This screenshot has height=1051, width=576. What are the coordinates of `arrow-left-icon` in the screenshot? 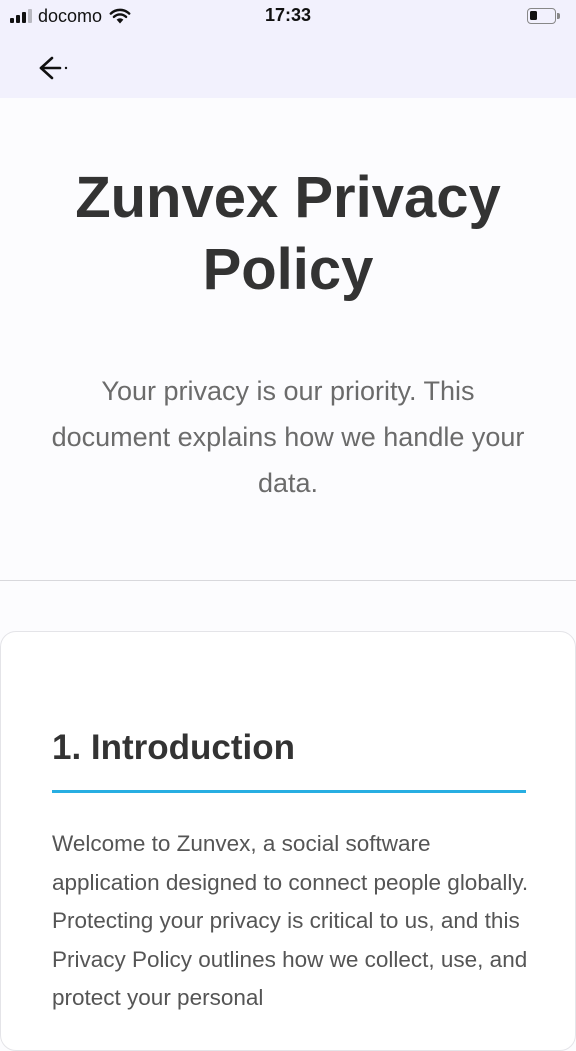 It's located at (53, 68).